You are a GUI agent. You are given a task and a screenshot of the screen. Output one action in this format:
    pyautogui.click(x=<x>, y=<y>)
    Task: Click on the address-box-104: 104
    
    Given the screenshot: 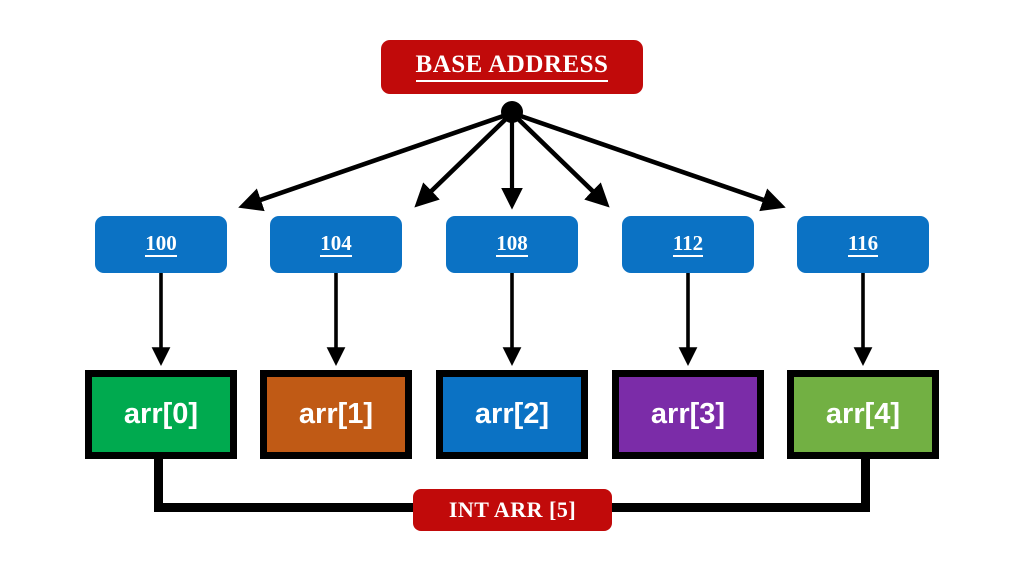 What is the action you would take?
    pyautogui.click(x=336, y=244)
    